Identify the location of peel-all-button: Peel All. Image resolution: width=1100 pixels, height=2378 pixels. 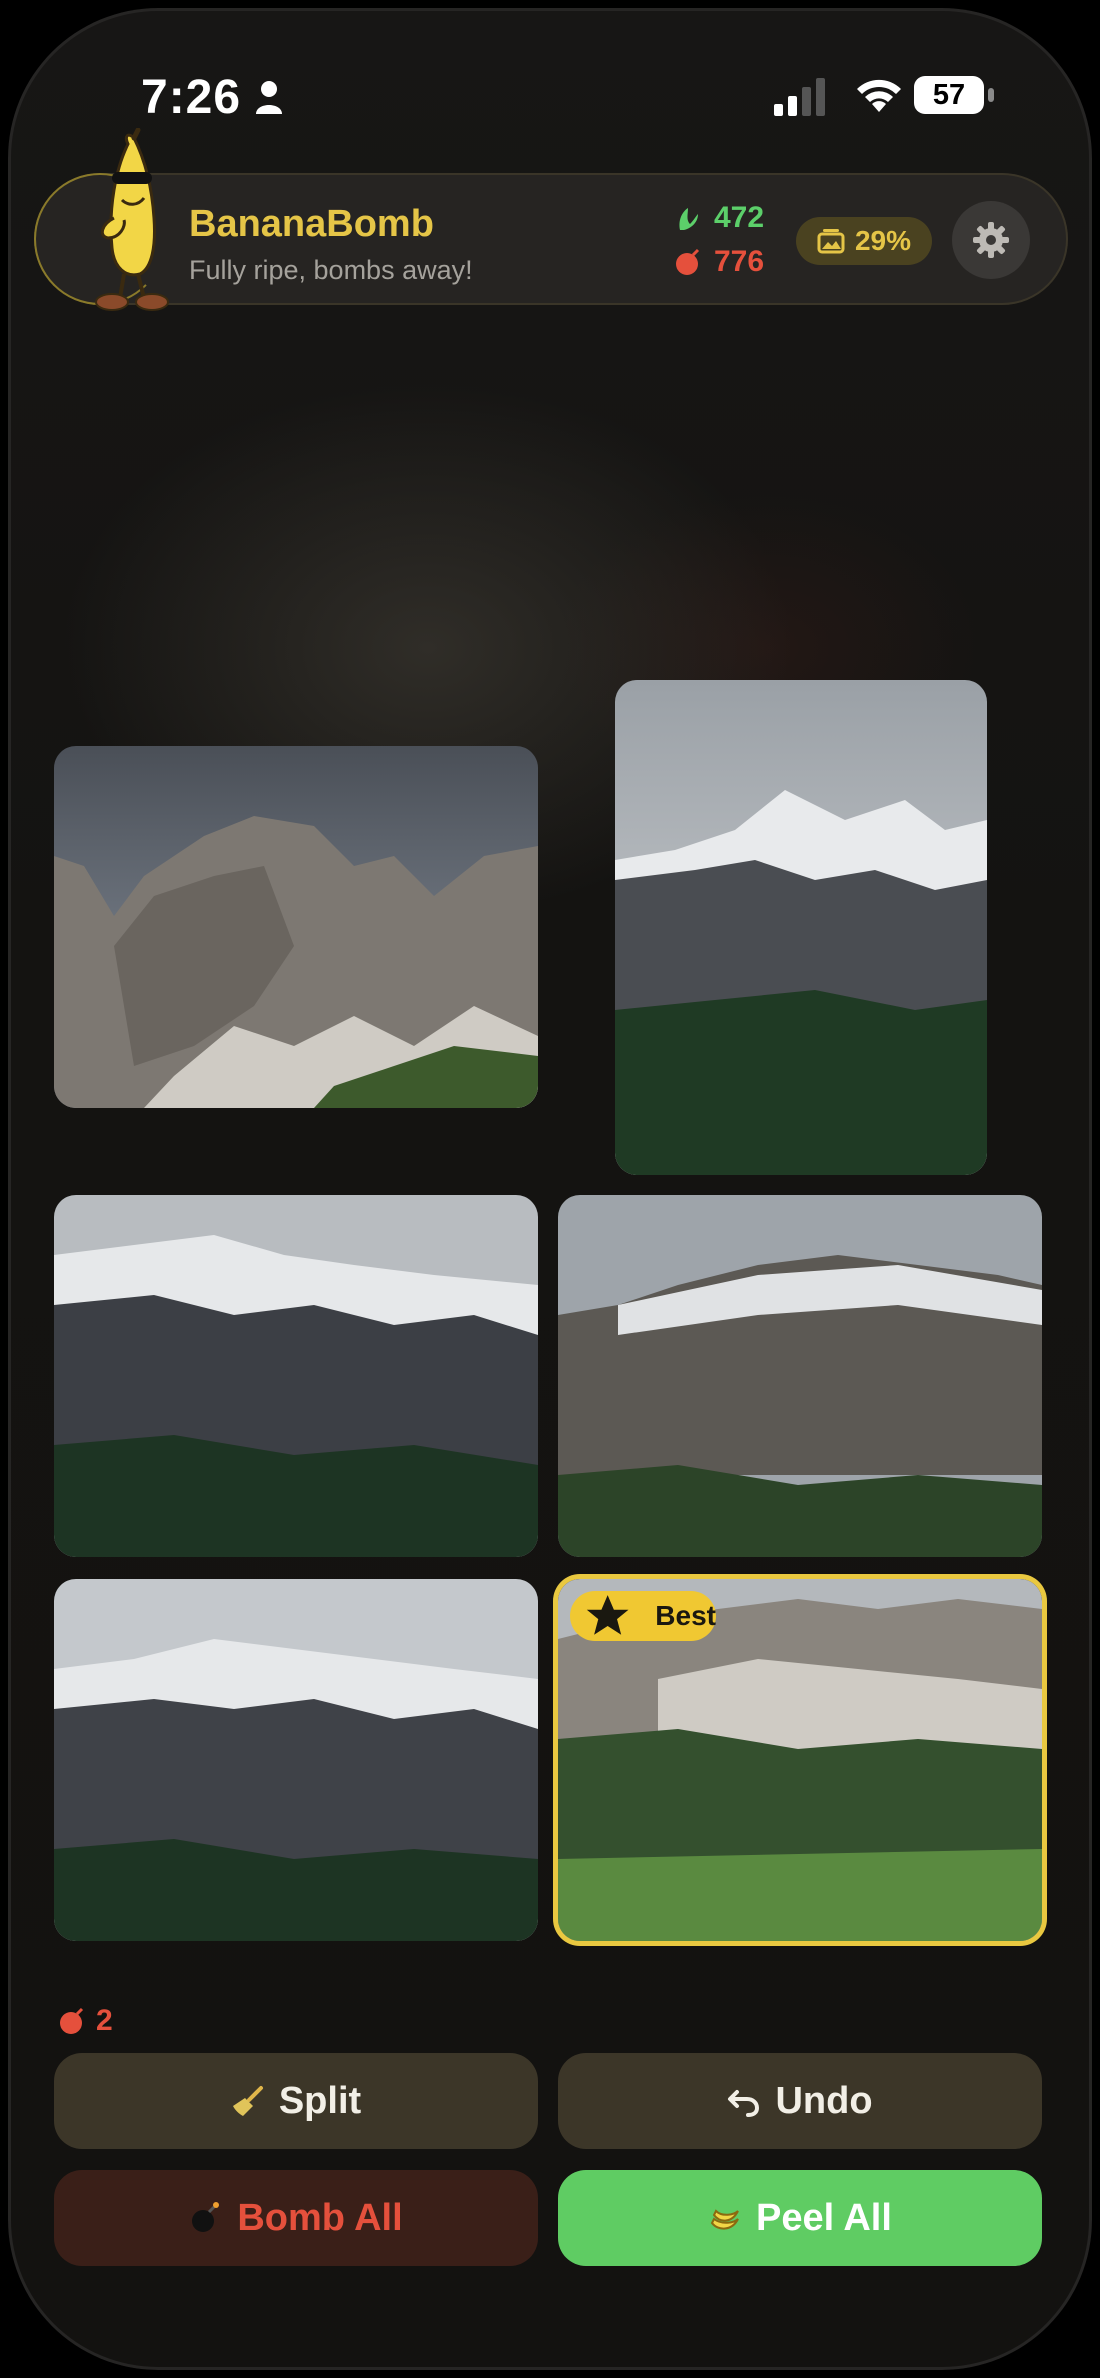
(800, 2218).